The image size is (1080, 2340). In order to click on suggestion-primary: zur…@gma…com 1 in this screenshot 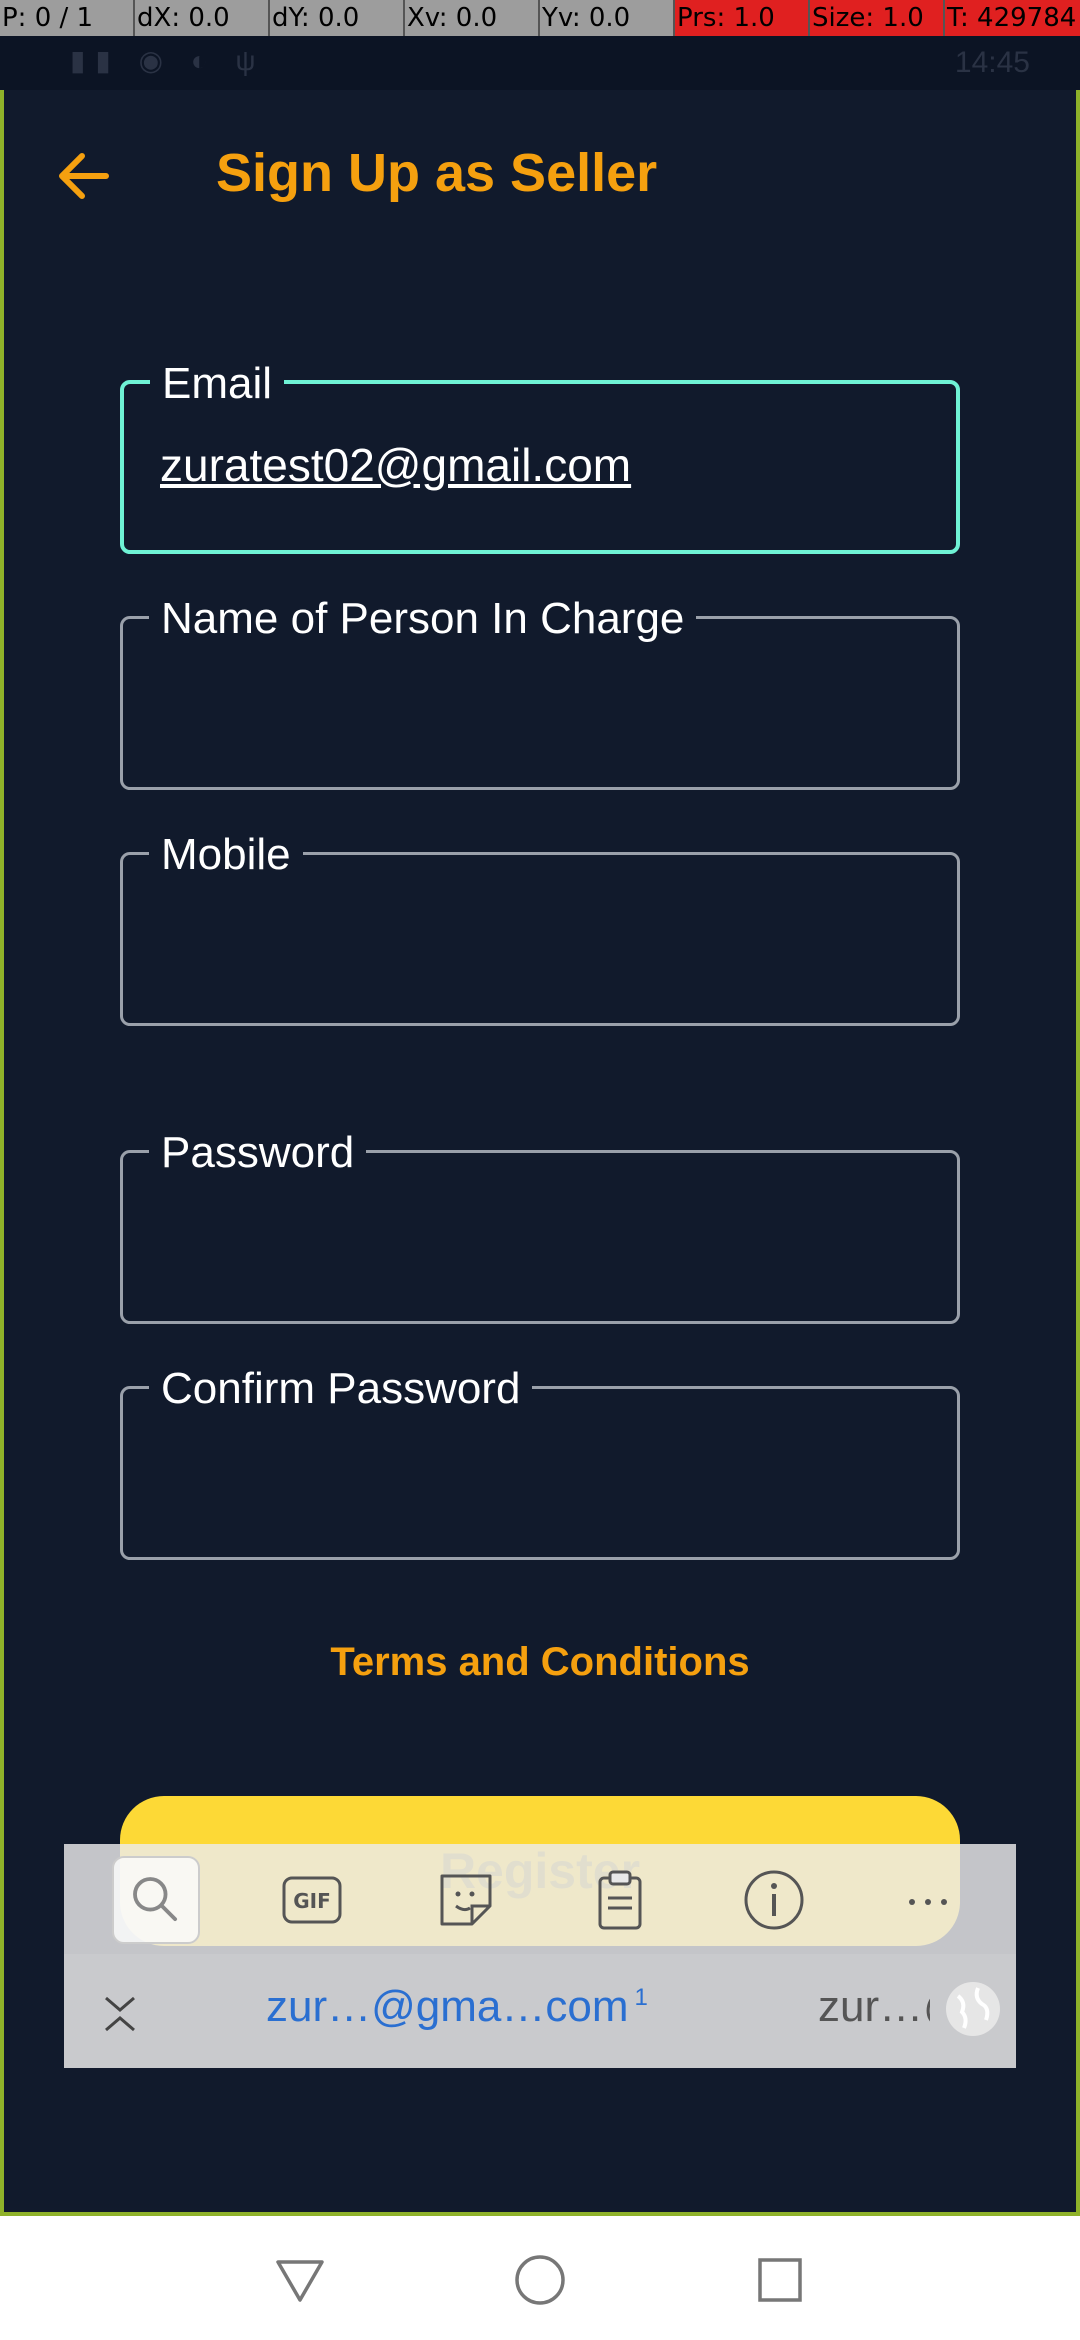, I will do `click(457, 2007)`.